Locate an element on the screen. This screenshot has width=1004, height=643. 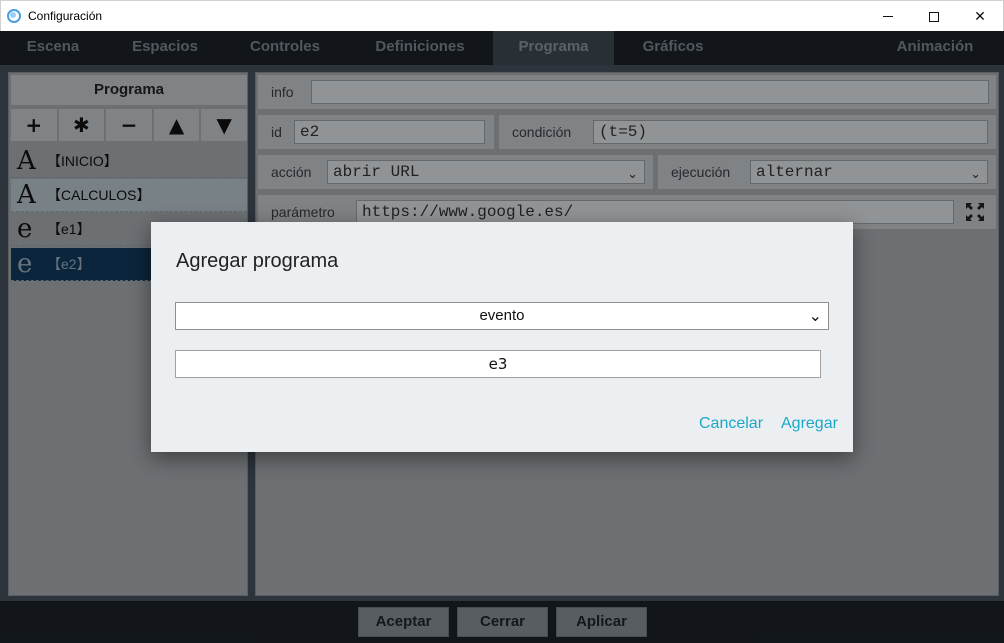
maximize-button is located at coordinates (934, 16).